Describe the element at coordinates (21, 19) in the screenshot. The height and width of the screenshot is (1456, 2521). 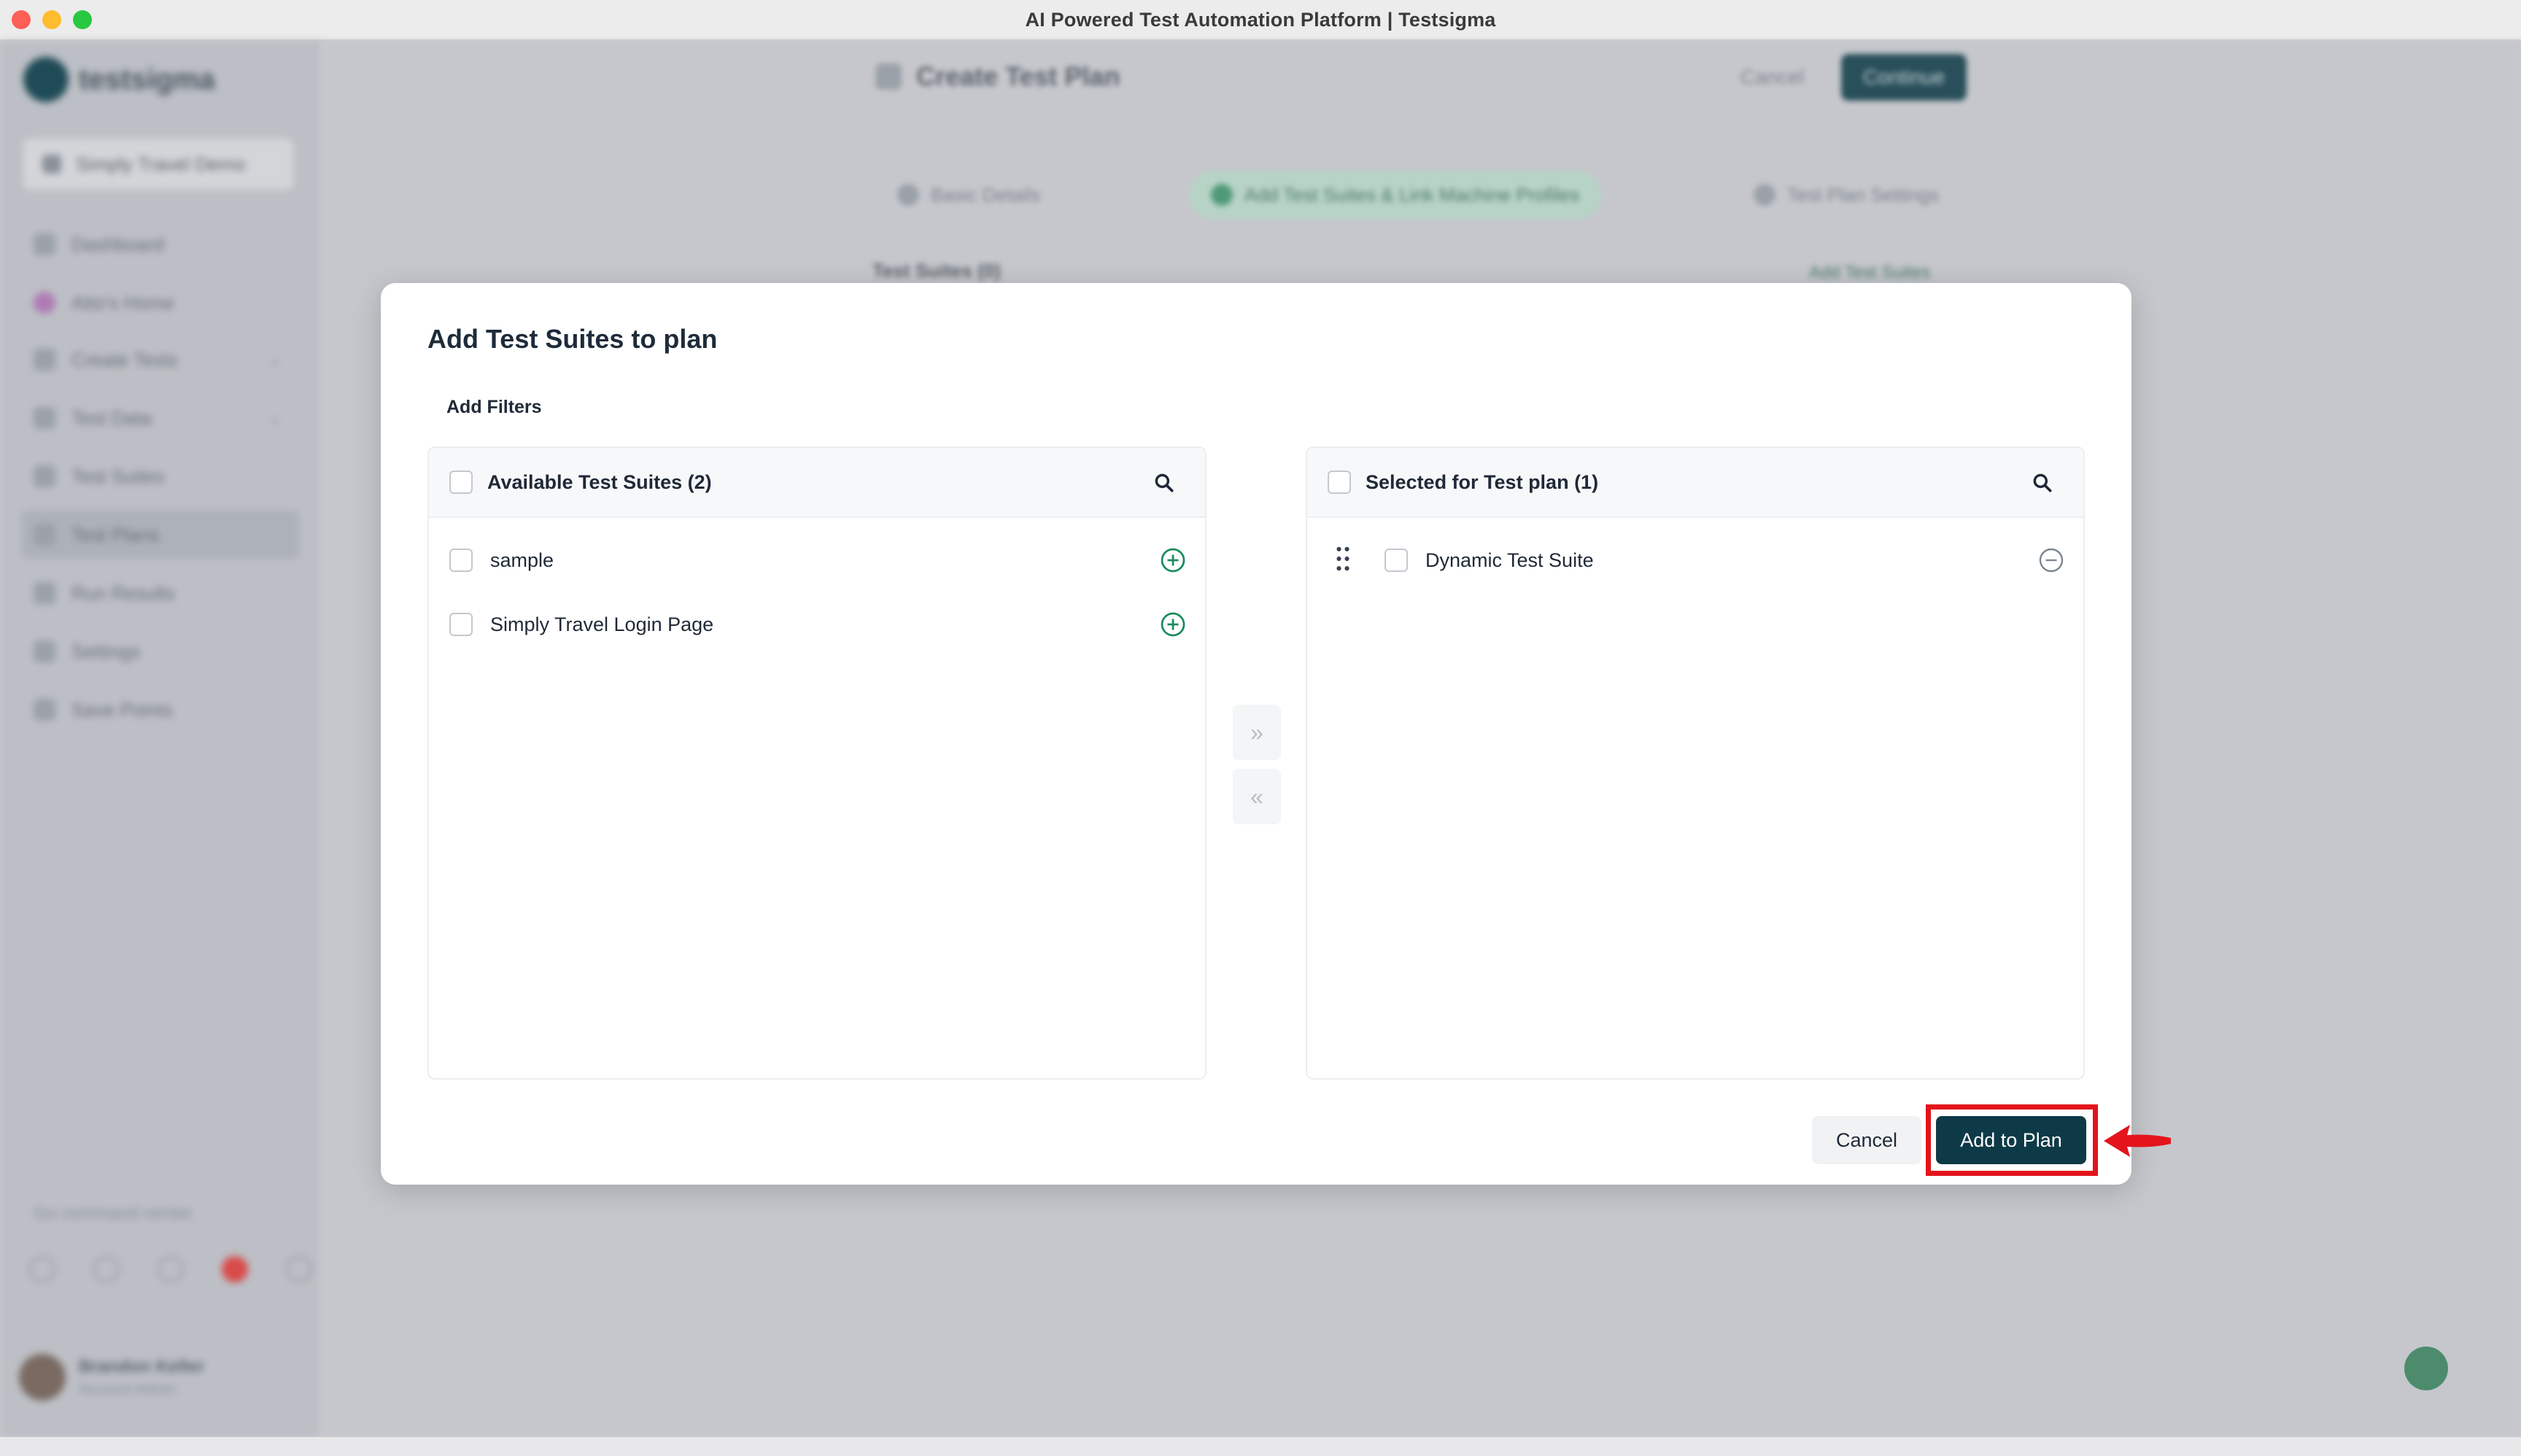
I see `close-window-button` at that location.